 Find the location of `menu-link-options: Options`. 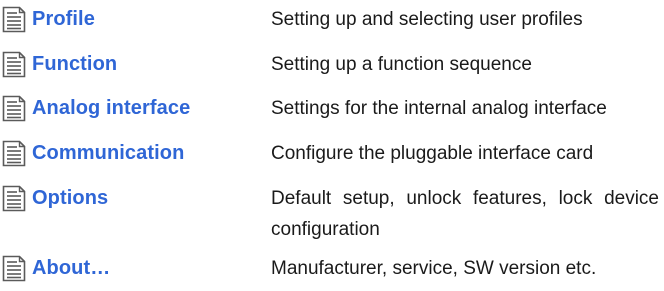

menu-link-options: Options is located at coordinates (54, 198).